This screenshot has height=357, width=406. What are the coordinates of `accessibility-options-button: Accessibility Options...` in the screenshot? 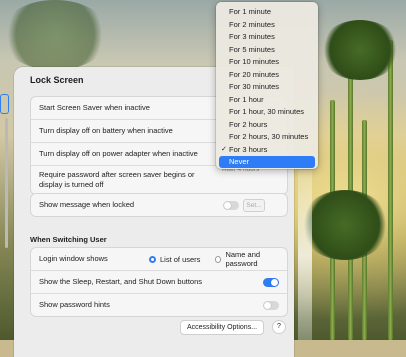 It's located at (222, 327).